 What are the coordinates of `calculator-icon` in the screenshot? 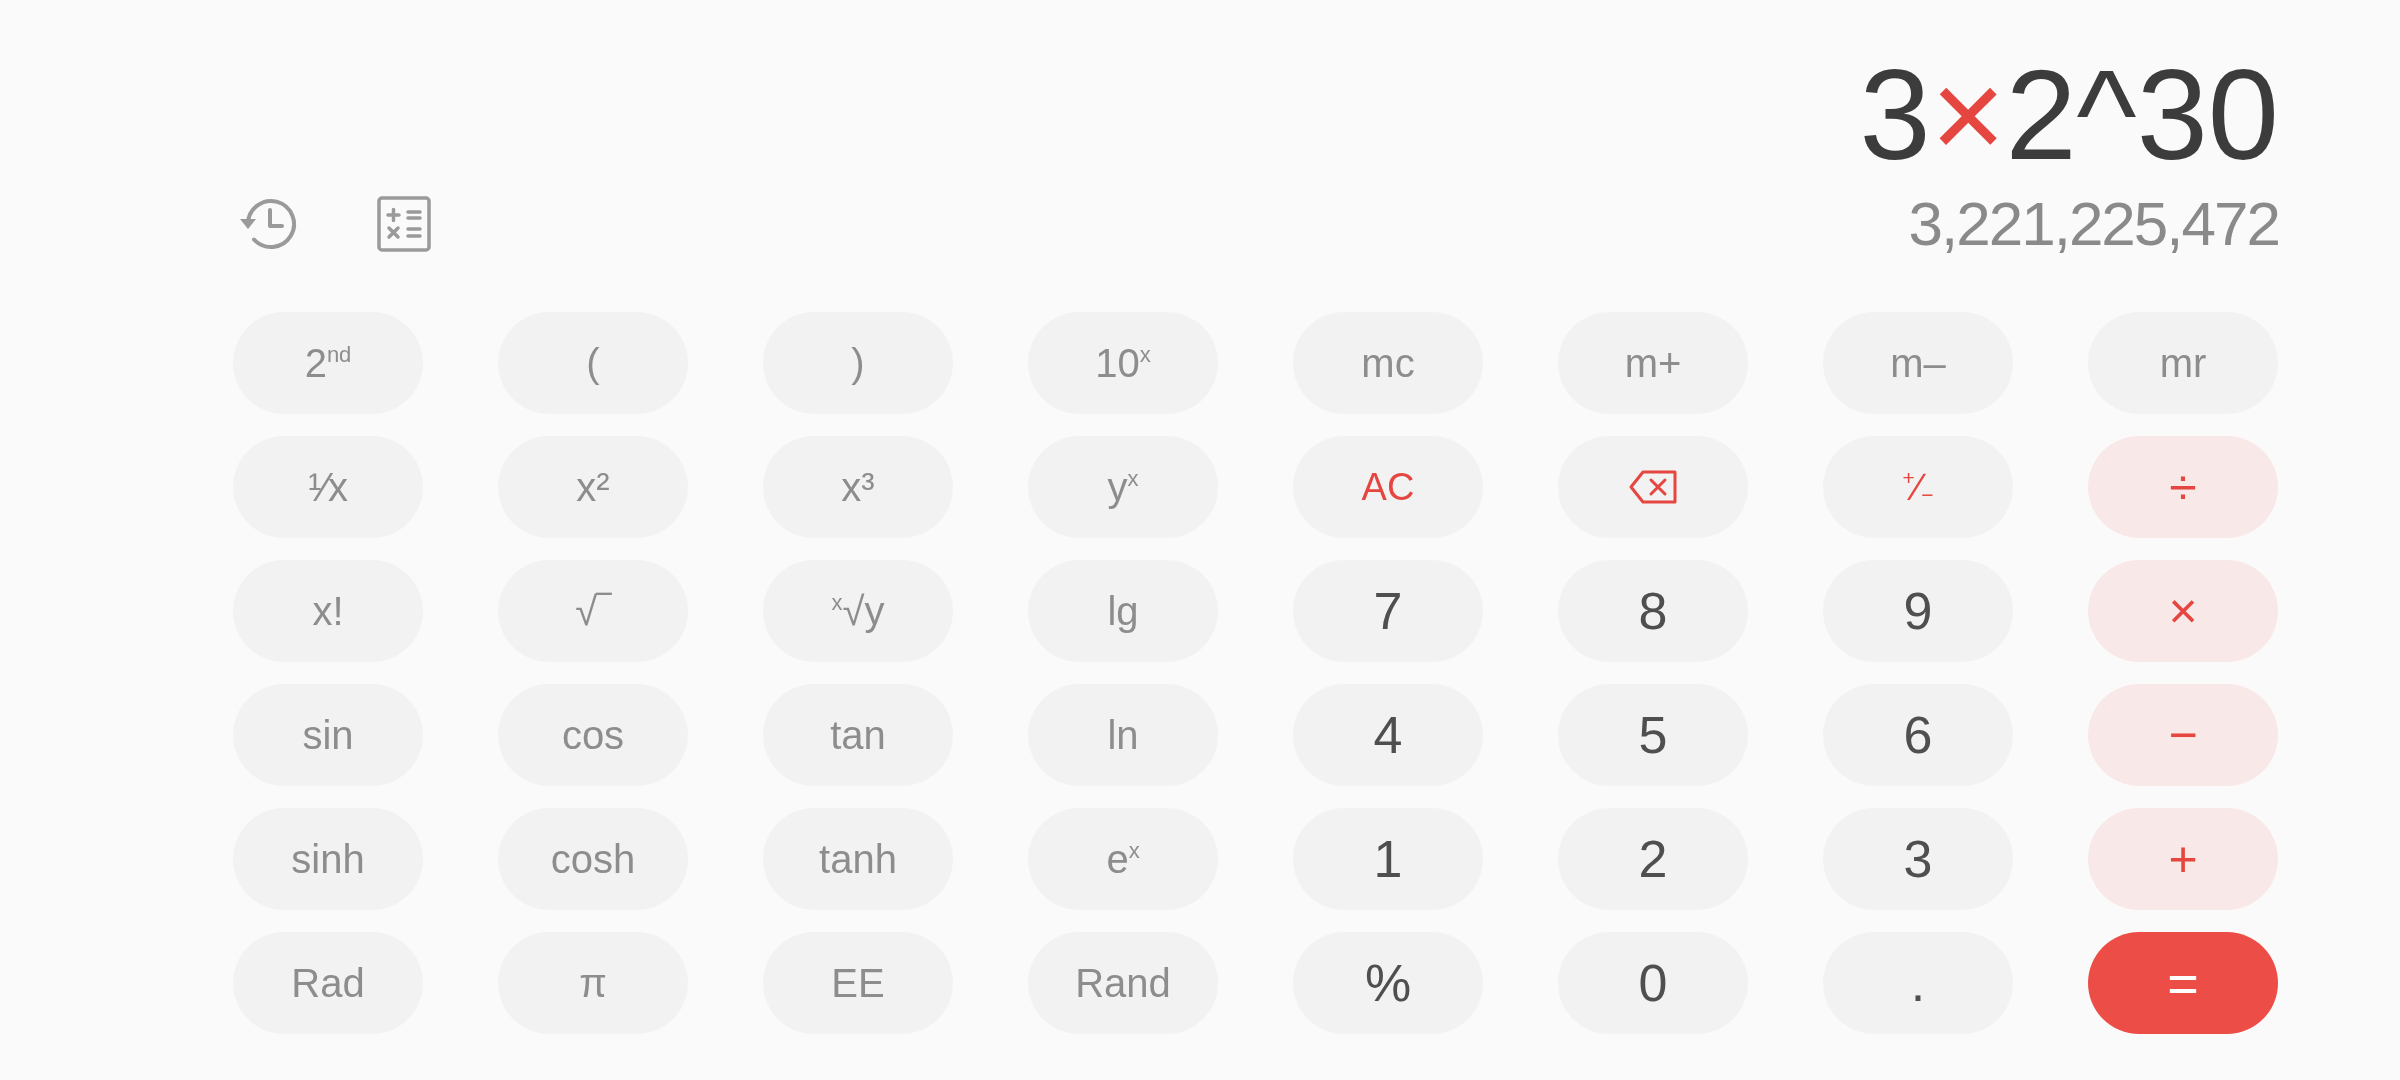 It's located at (404, 224).